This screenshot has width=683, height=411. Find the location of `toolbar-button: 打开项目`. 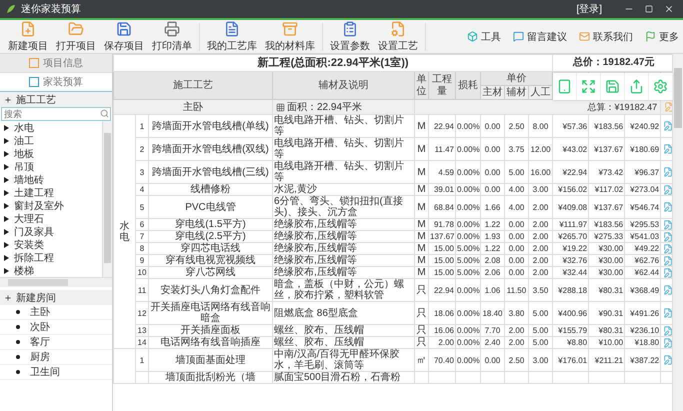

toolbar-button: 打开项目 is located at coordinates (76, 36).